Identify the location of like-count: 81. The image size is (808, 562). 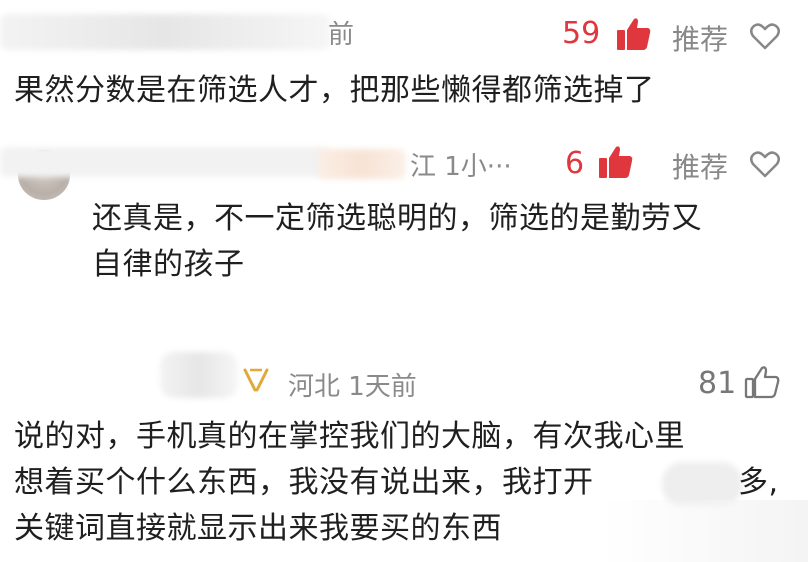
(717, 383).